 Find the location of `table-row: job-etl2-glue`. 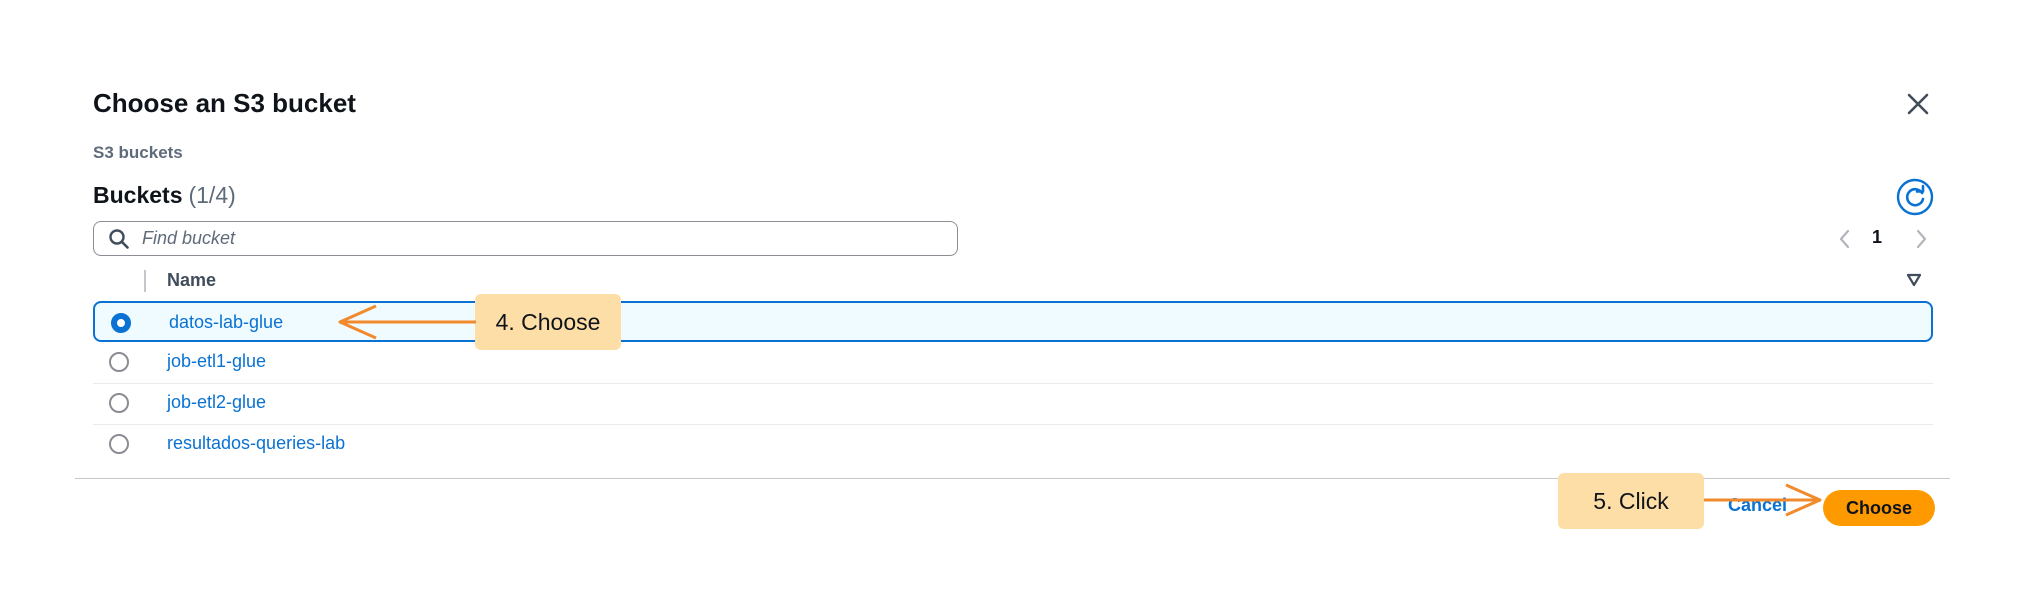

table-row: job-etl2-glue is located at coordinates (1013, 404).